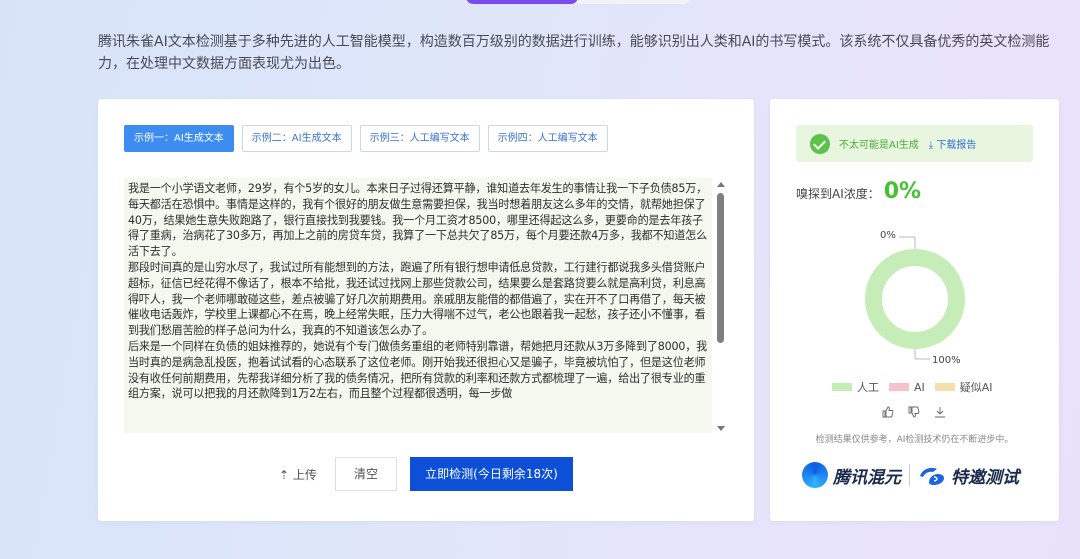 This screenshot has width=1080, height=559. I want to click on download-icon, so click(940, 412).